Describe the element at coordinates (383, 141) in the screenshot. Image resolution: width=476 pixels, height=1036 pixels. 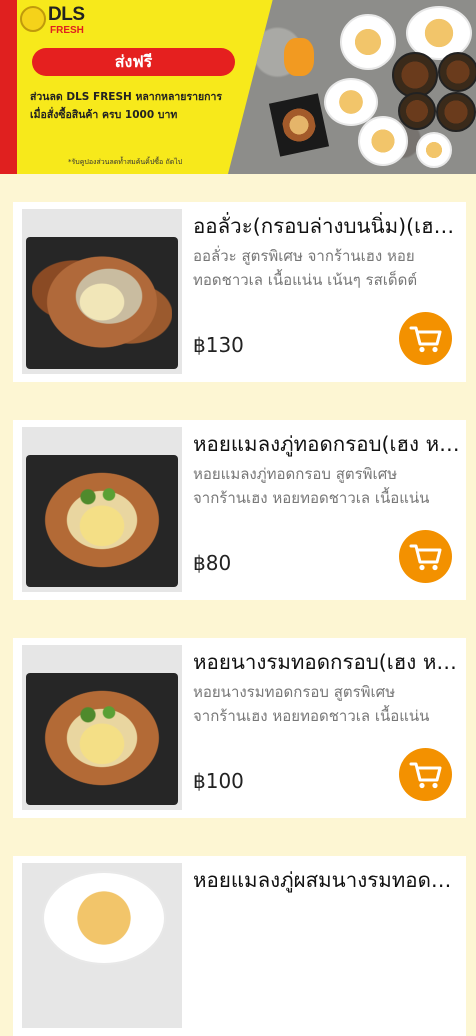
I see `noodle-plate-image` at that location.